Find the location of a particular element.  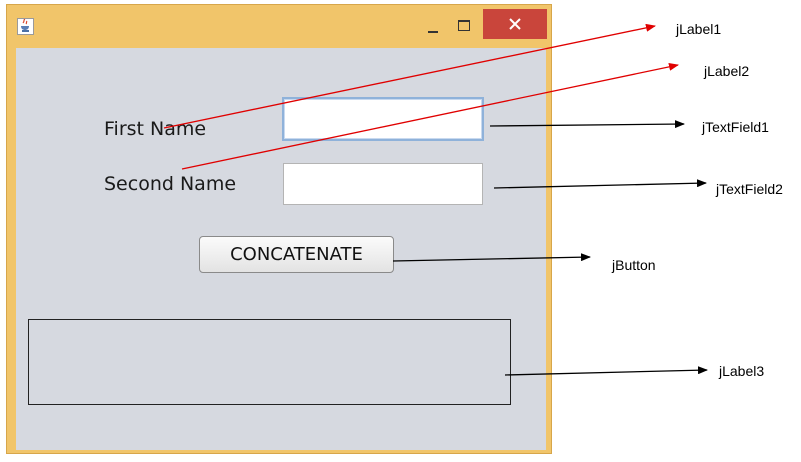

annotation-jtextfield1: jTextField1 is located at coordinates (735, 127).